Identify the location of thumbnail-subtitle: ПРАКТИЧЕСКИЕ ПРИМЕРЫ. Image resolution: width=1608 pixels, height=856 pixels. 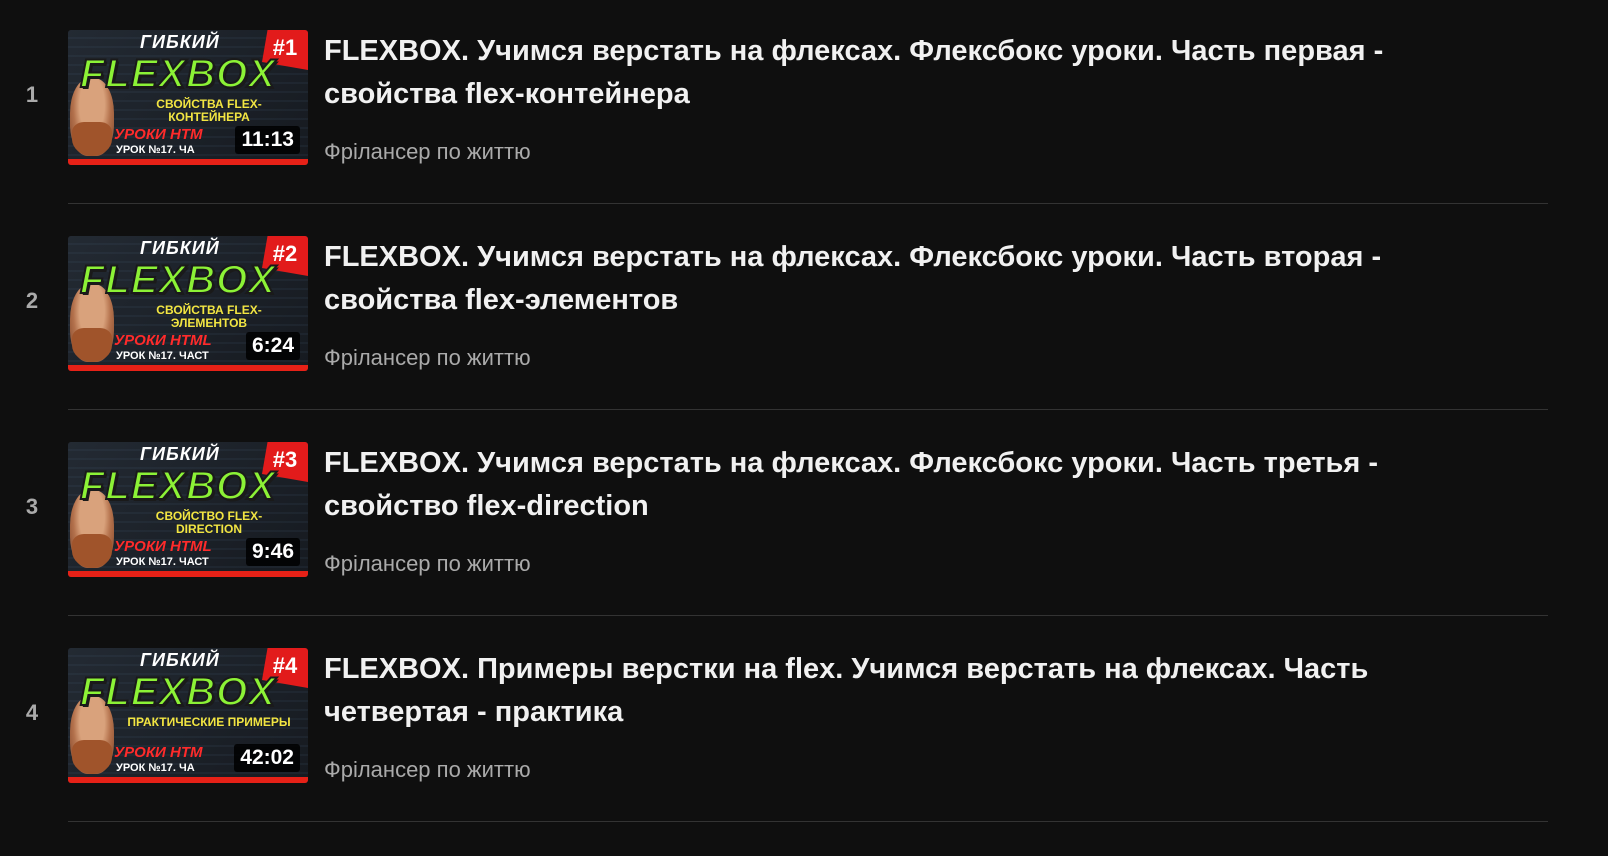
(209, 722).